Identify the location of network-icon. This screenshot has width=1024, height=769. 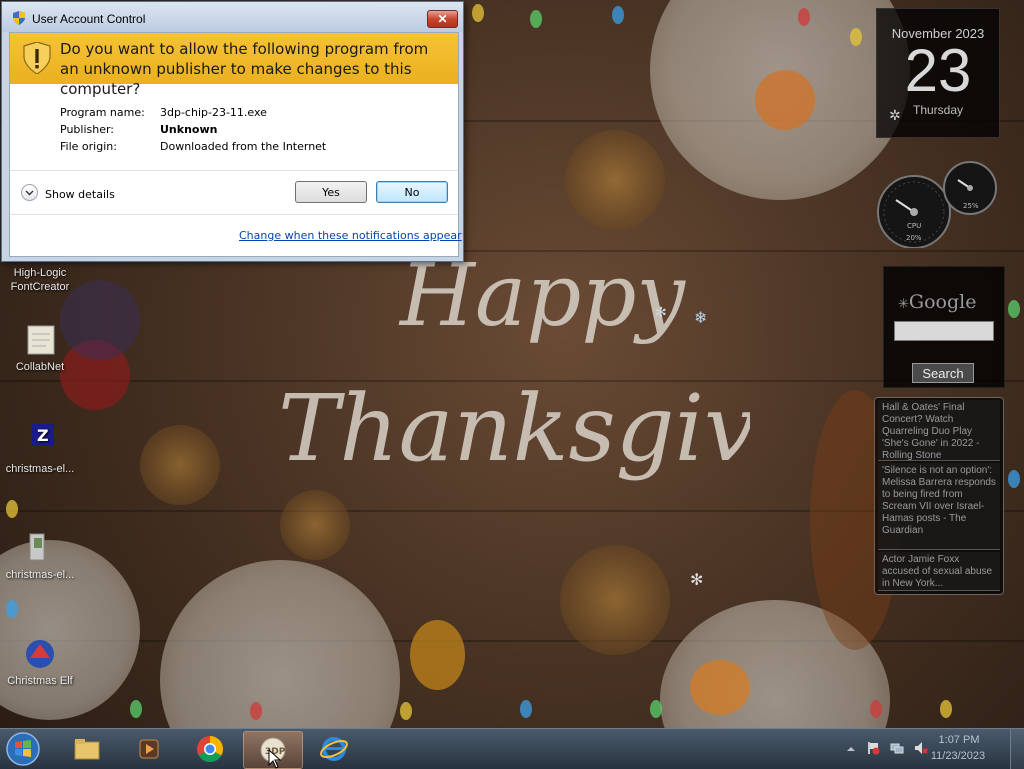
(897, 748).